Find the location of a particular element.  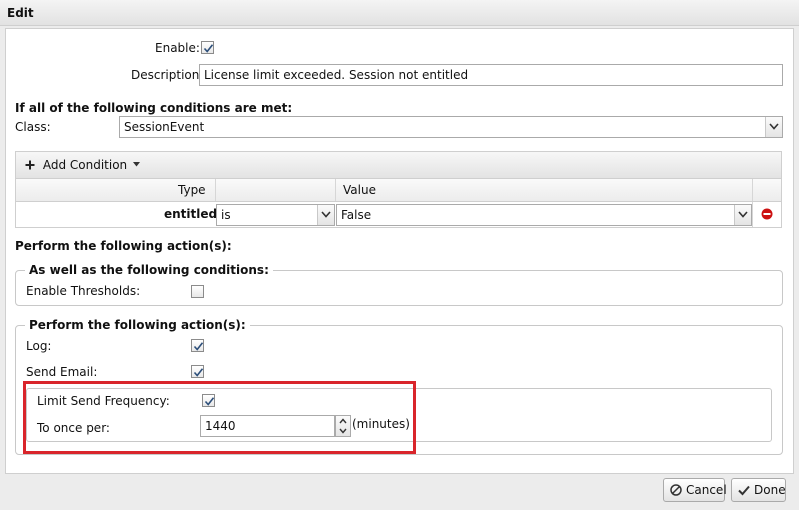

class-select-value: SessionEvent is located at coordinates (164, 127).